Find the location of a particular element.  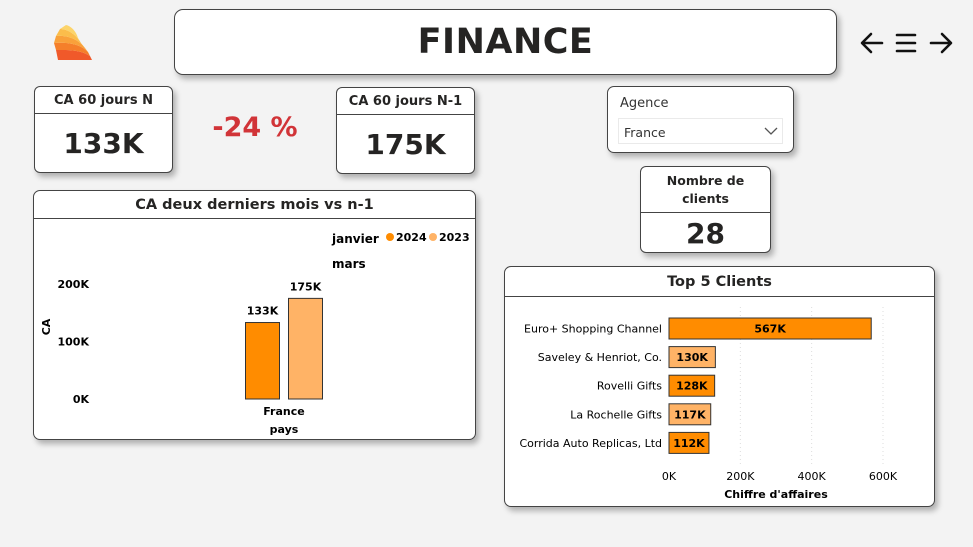

kpi-ca-n1-value: 175K is located at coordinates (405, 144).